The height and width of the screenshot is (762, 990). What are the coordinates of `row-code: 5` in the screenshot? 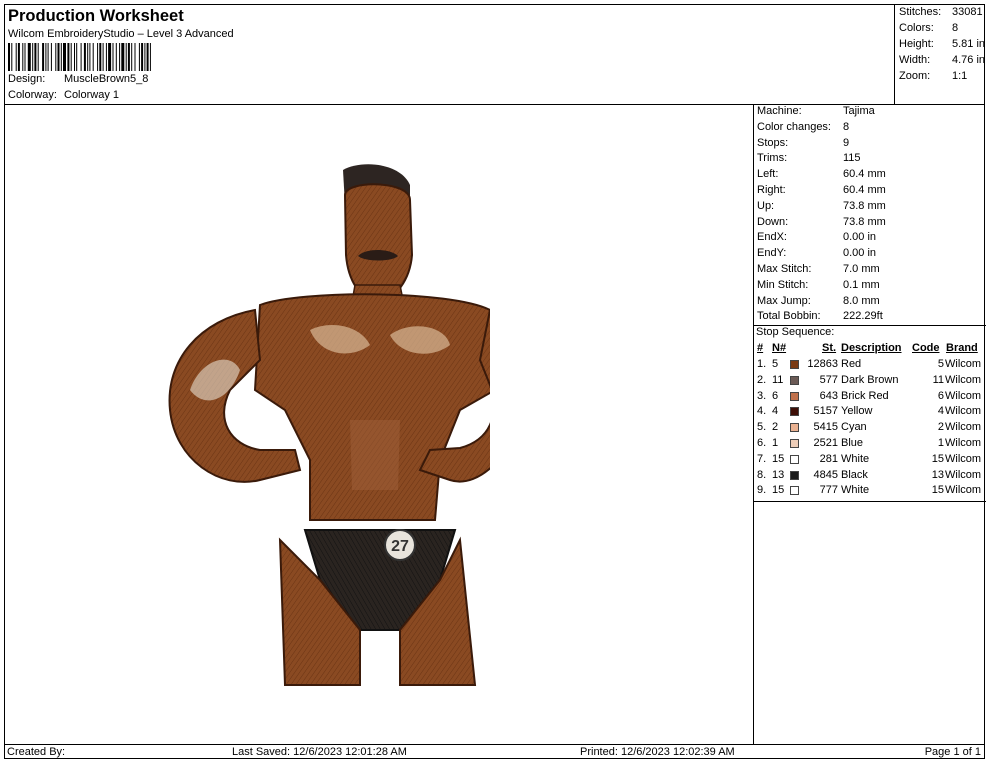 It's located at (940, 364).